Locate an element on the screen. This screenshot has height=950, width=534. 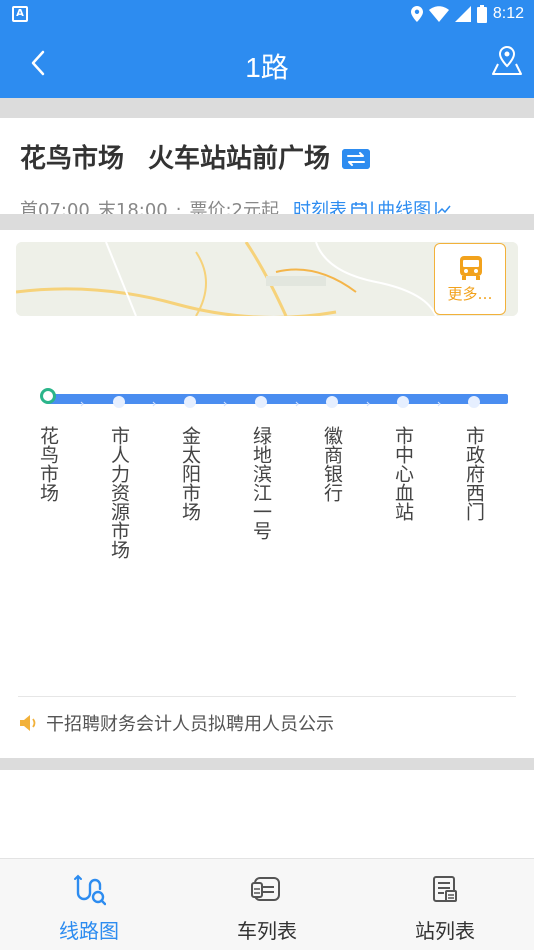
tab-label: 站列表 is located at coordinates (445, 931).